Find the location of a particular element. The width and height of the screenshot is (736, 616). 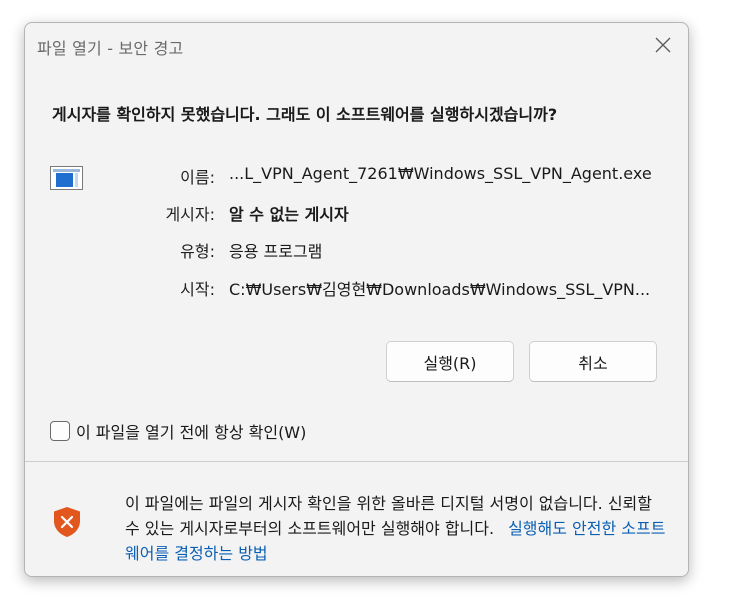

close-icon is located at coordinates (663, 45).